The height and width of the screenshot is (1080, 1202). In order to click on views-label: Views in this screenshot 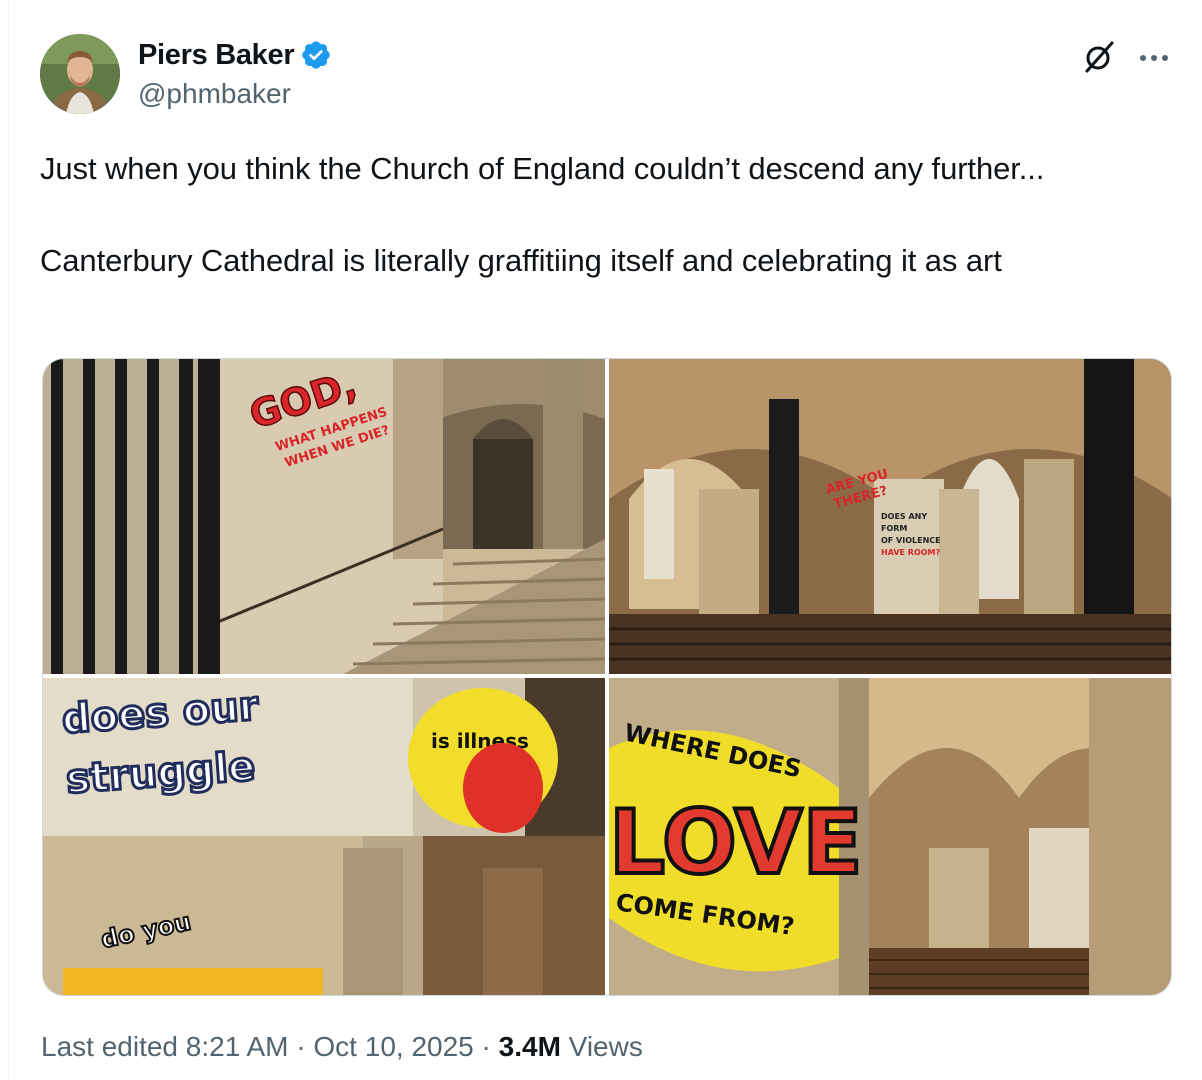, I will do `click(601, 1046)`.